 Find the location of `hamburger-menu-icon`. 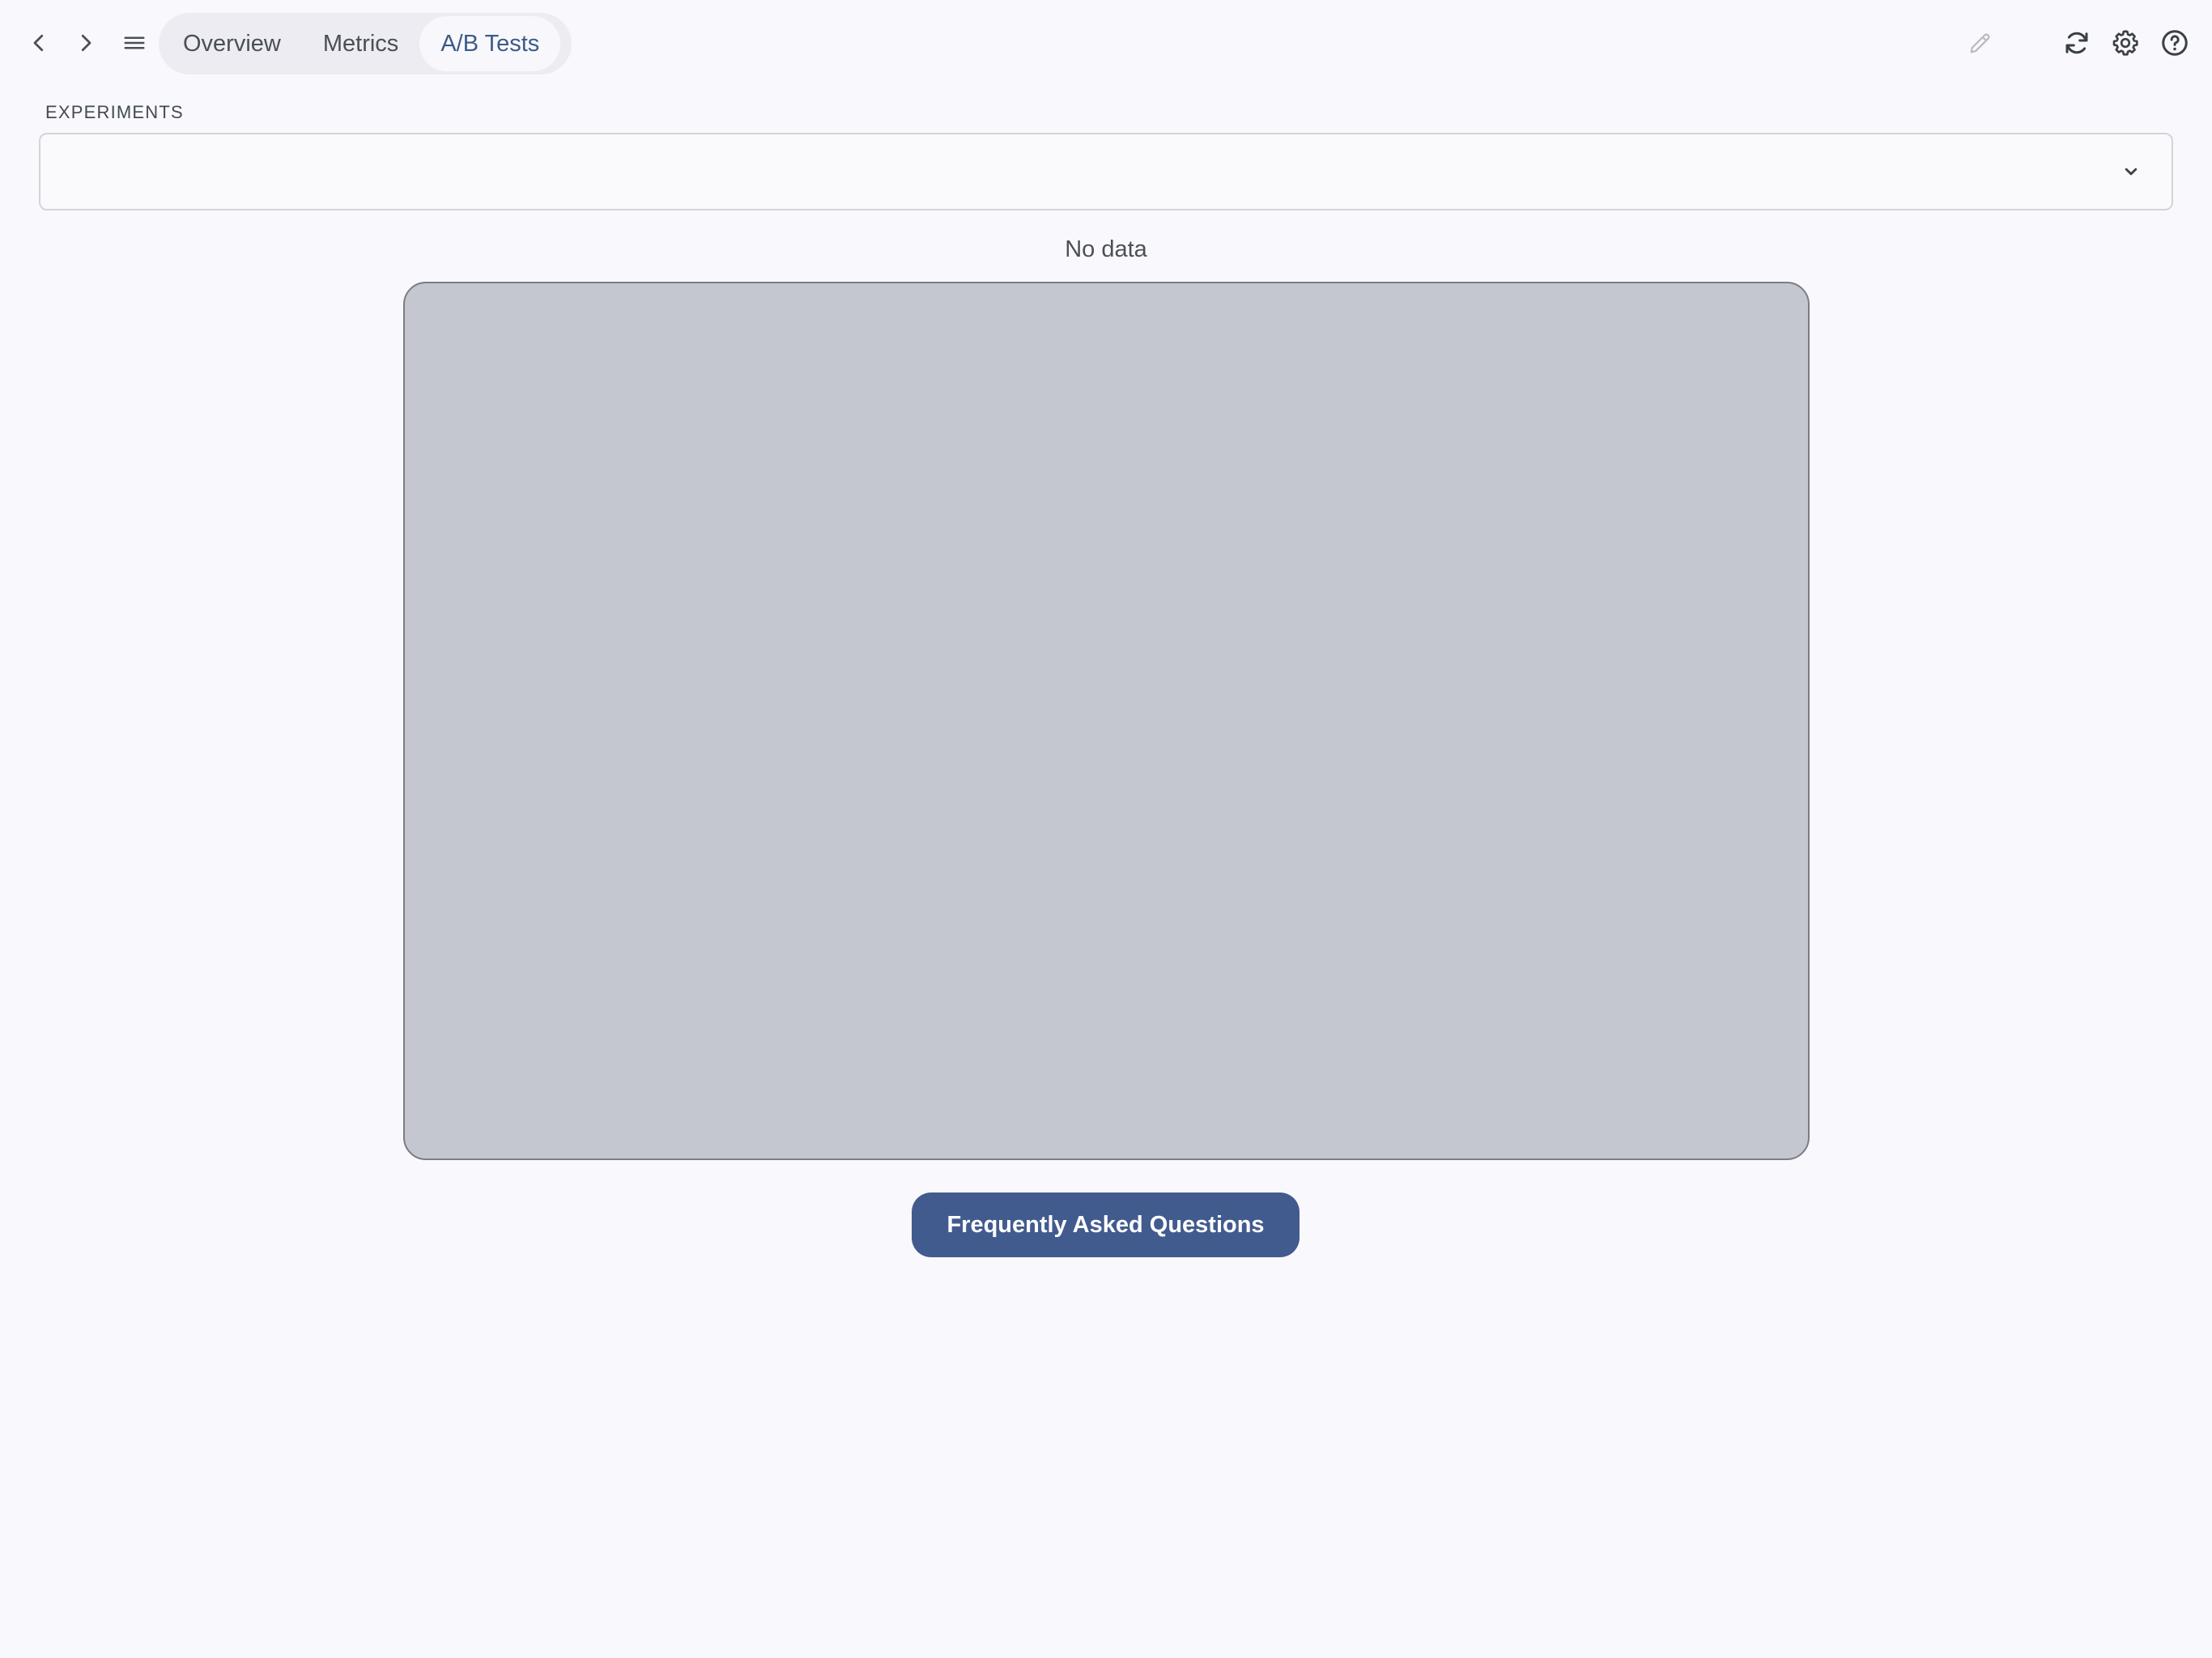

hamburger-menu-icon is located at coordinates (135, 42).